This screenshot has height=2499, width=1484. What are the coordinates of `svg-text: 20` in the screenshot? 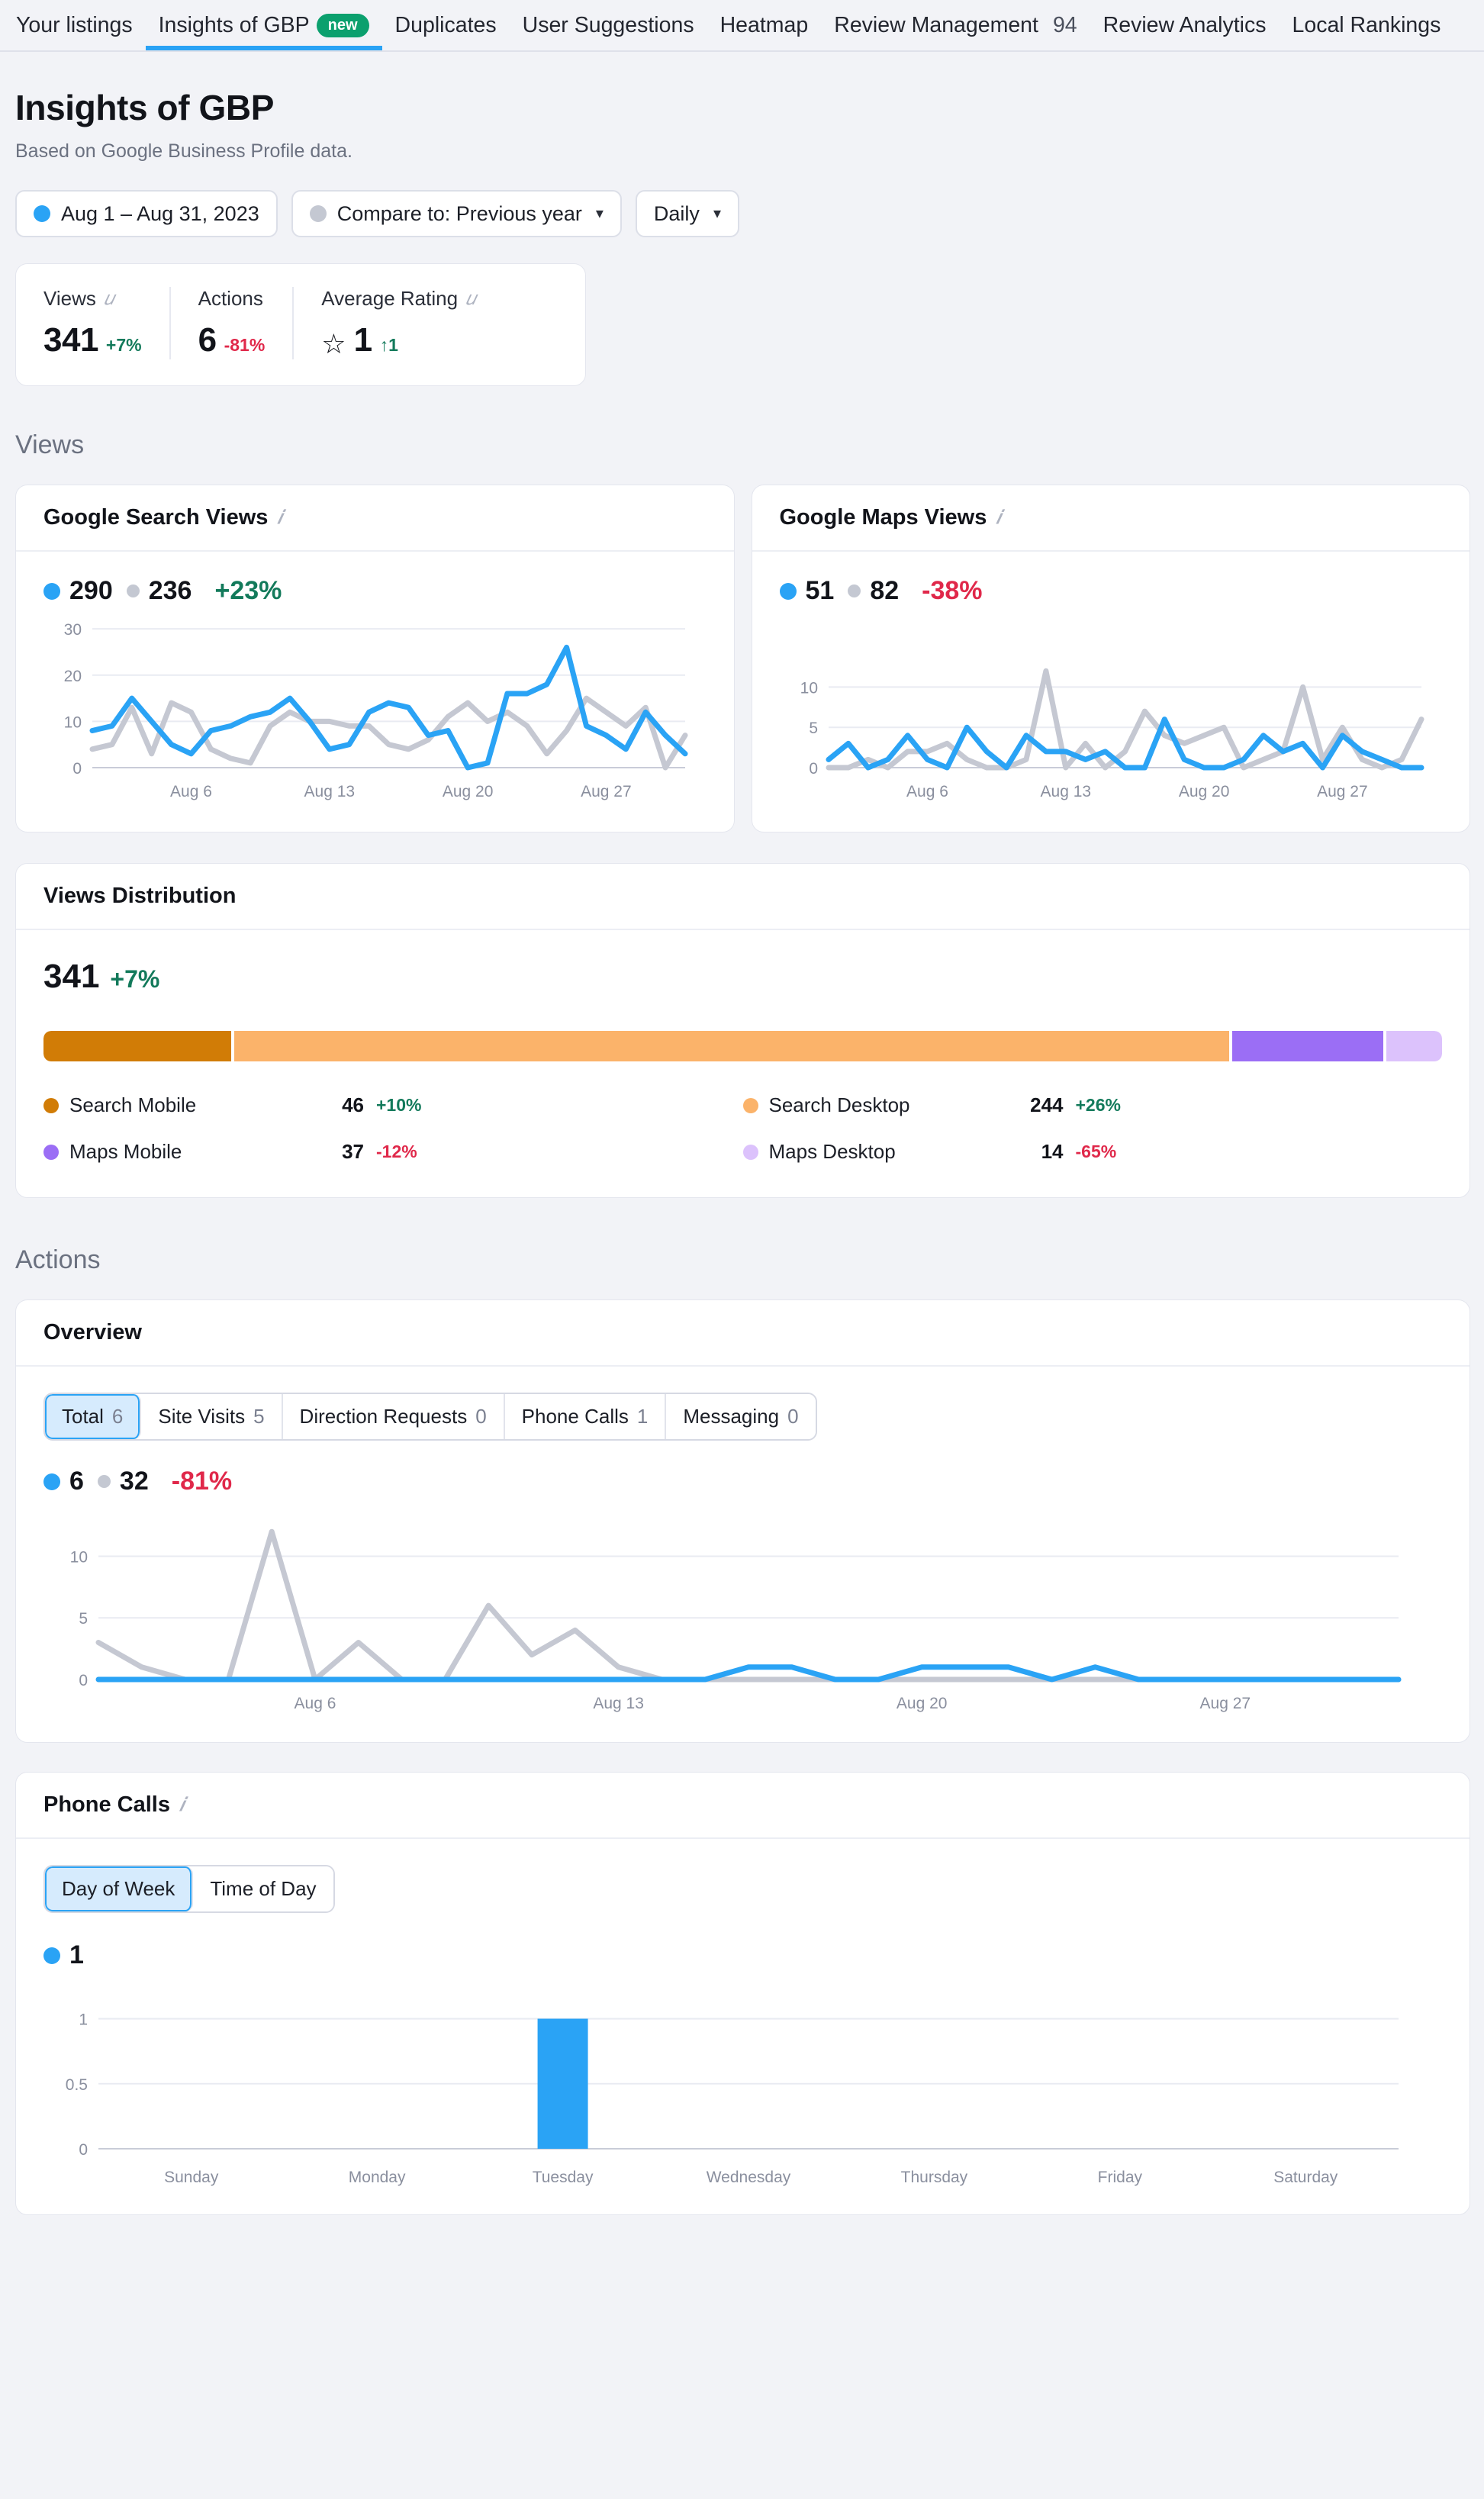 It's located at (73, 676).